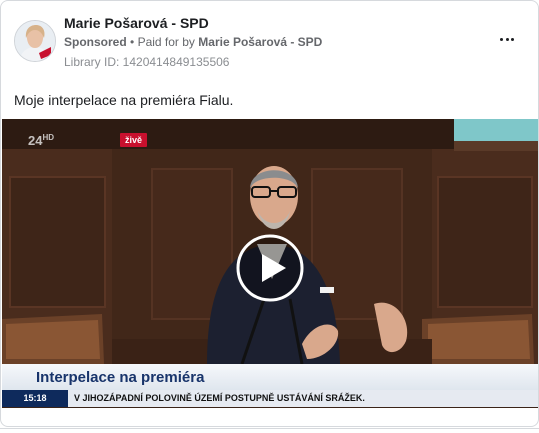 The image size is (539, 433). What do you see at coordinates (166, 42) in the screenshot?
I see `paid-for-prefix: Paid for by` at bounding box center [166, 42].